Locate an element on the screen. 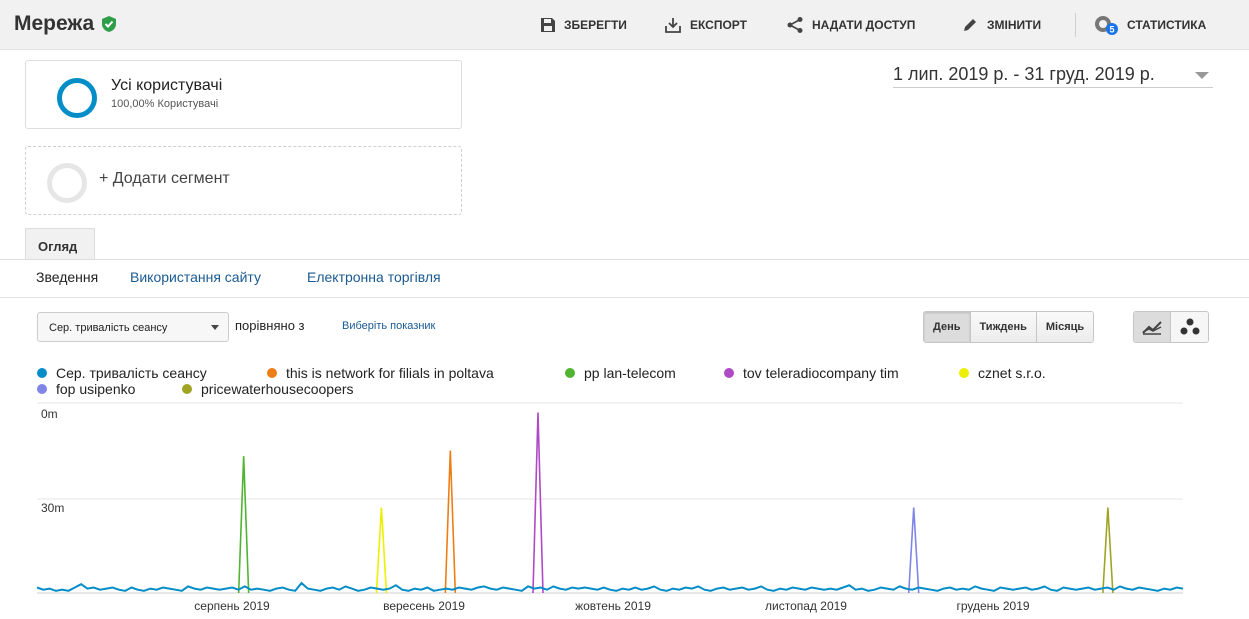 The width and height of the screenshot is (1249, 619). motion-chart-button is located at coordinates (1189, 327).